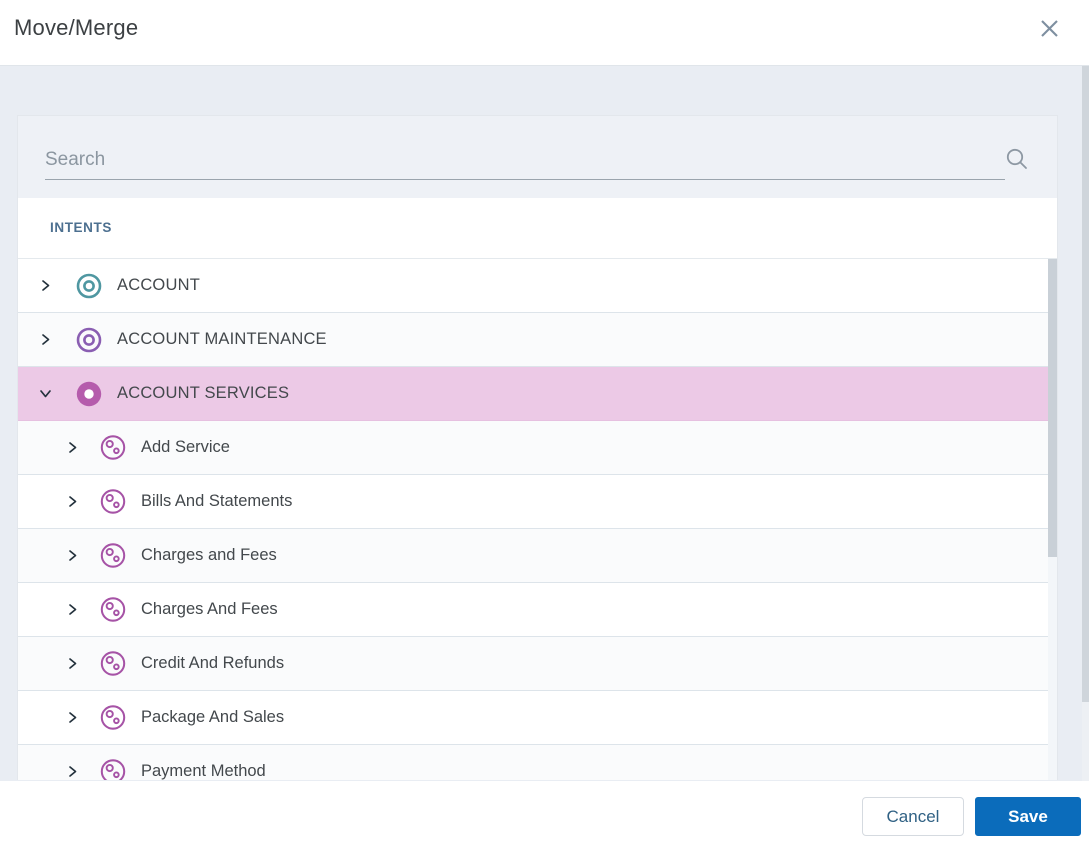 This screenshot has height=844, width=1089. Describe the element at coordinates (544, 32) in the screenshot. I see `dialog-titlebar: Move/Merge` at that location.